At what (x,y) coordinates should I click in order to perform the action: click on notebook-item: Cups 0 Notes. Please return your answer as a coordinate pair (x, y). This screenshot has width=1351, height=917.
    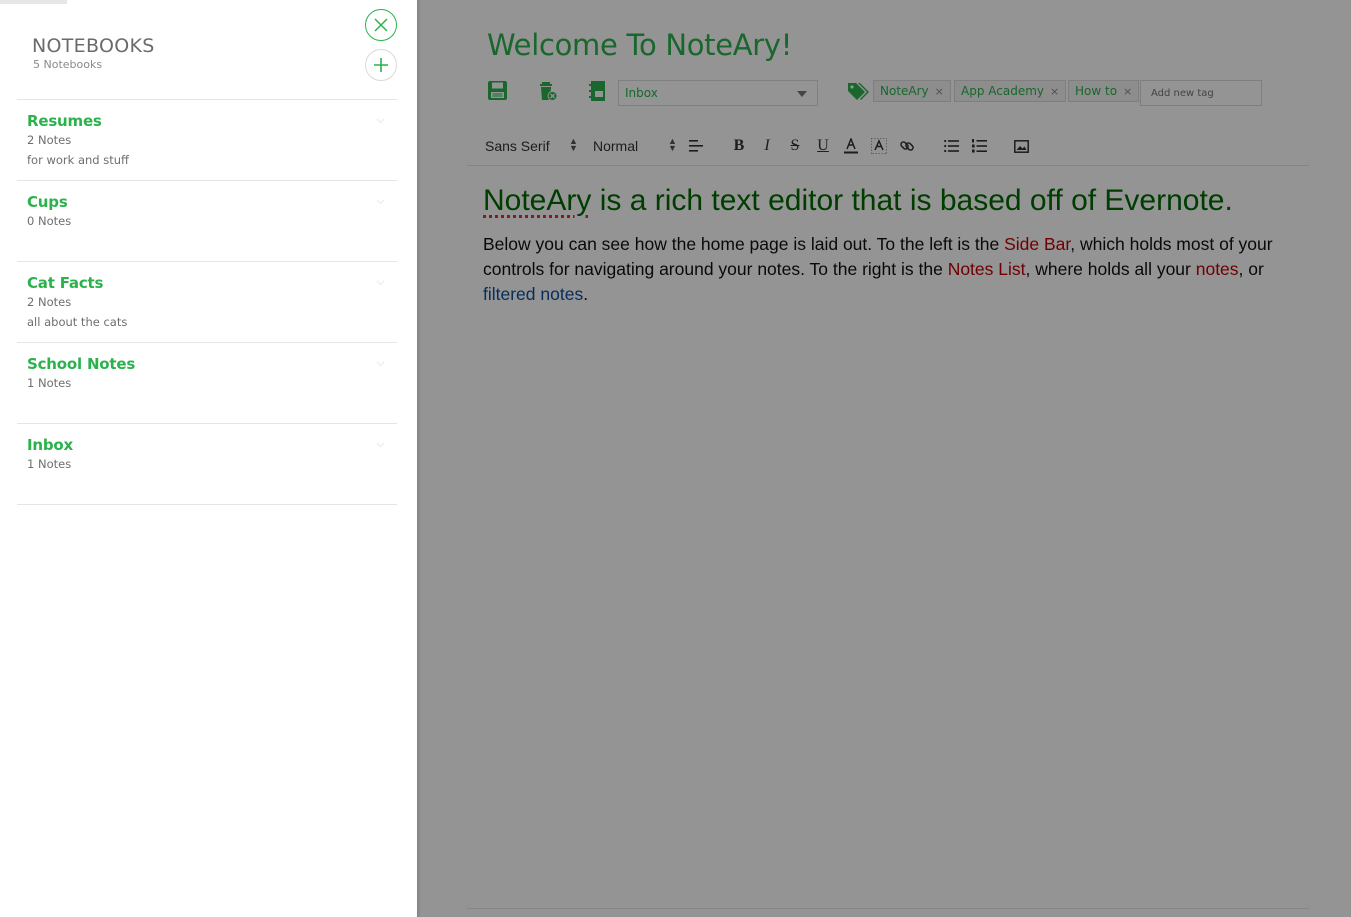
    Looking at the image, I should click on (207, 221).